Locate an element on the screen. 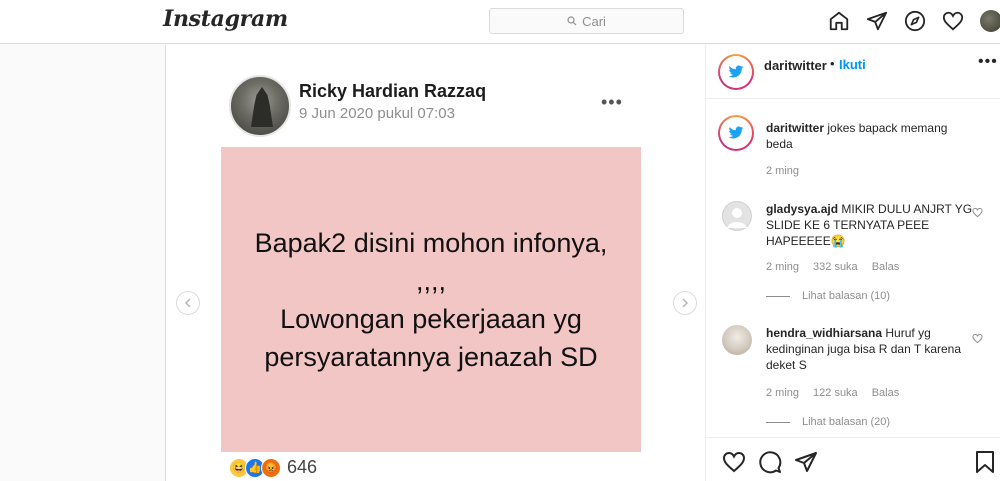  angry-reaction-icon: 😡 is located at coordinates (271, 467).